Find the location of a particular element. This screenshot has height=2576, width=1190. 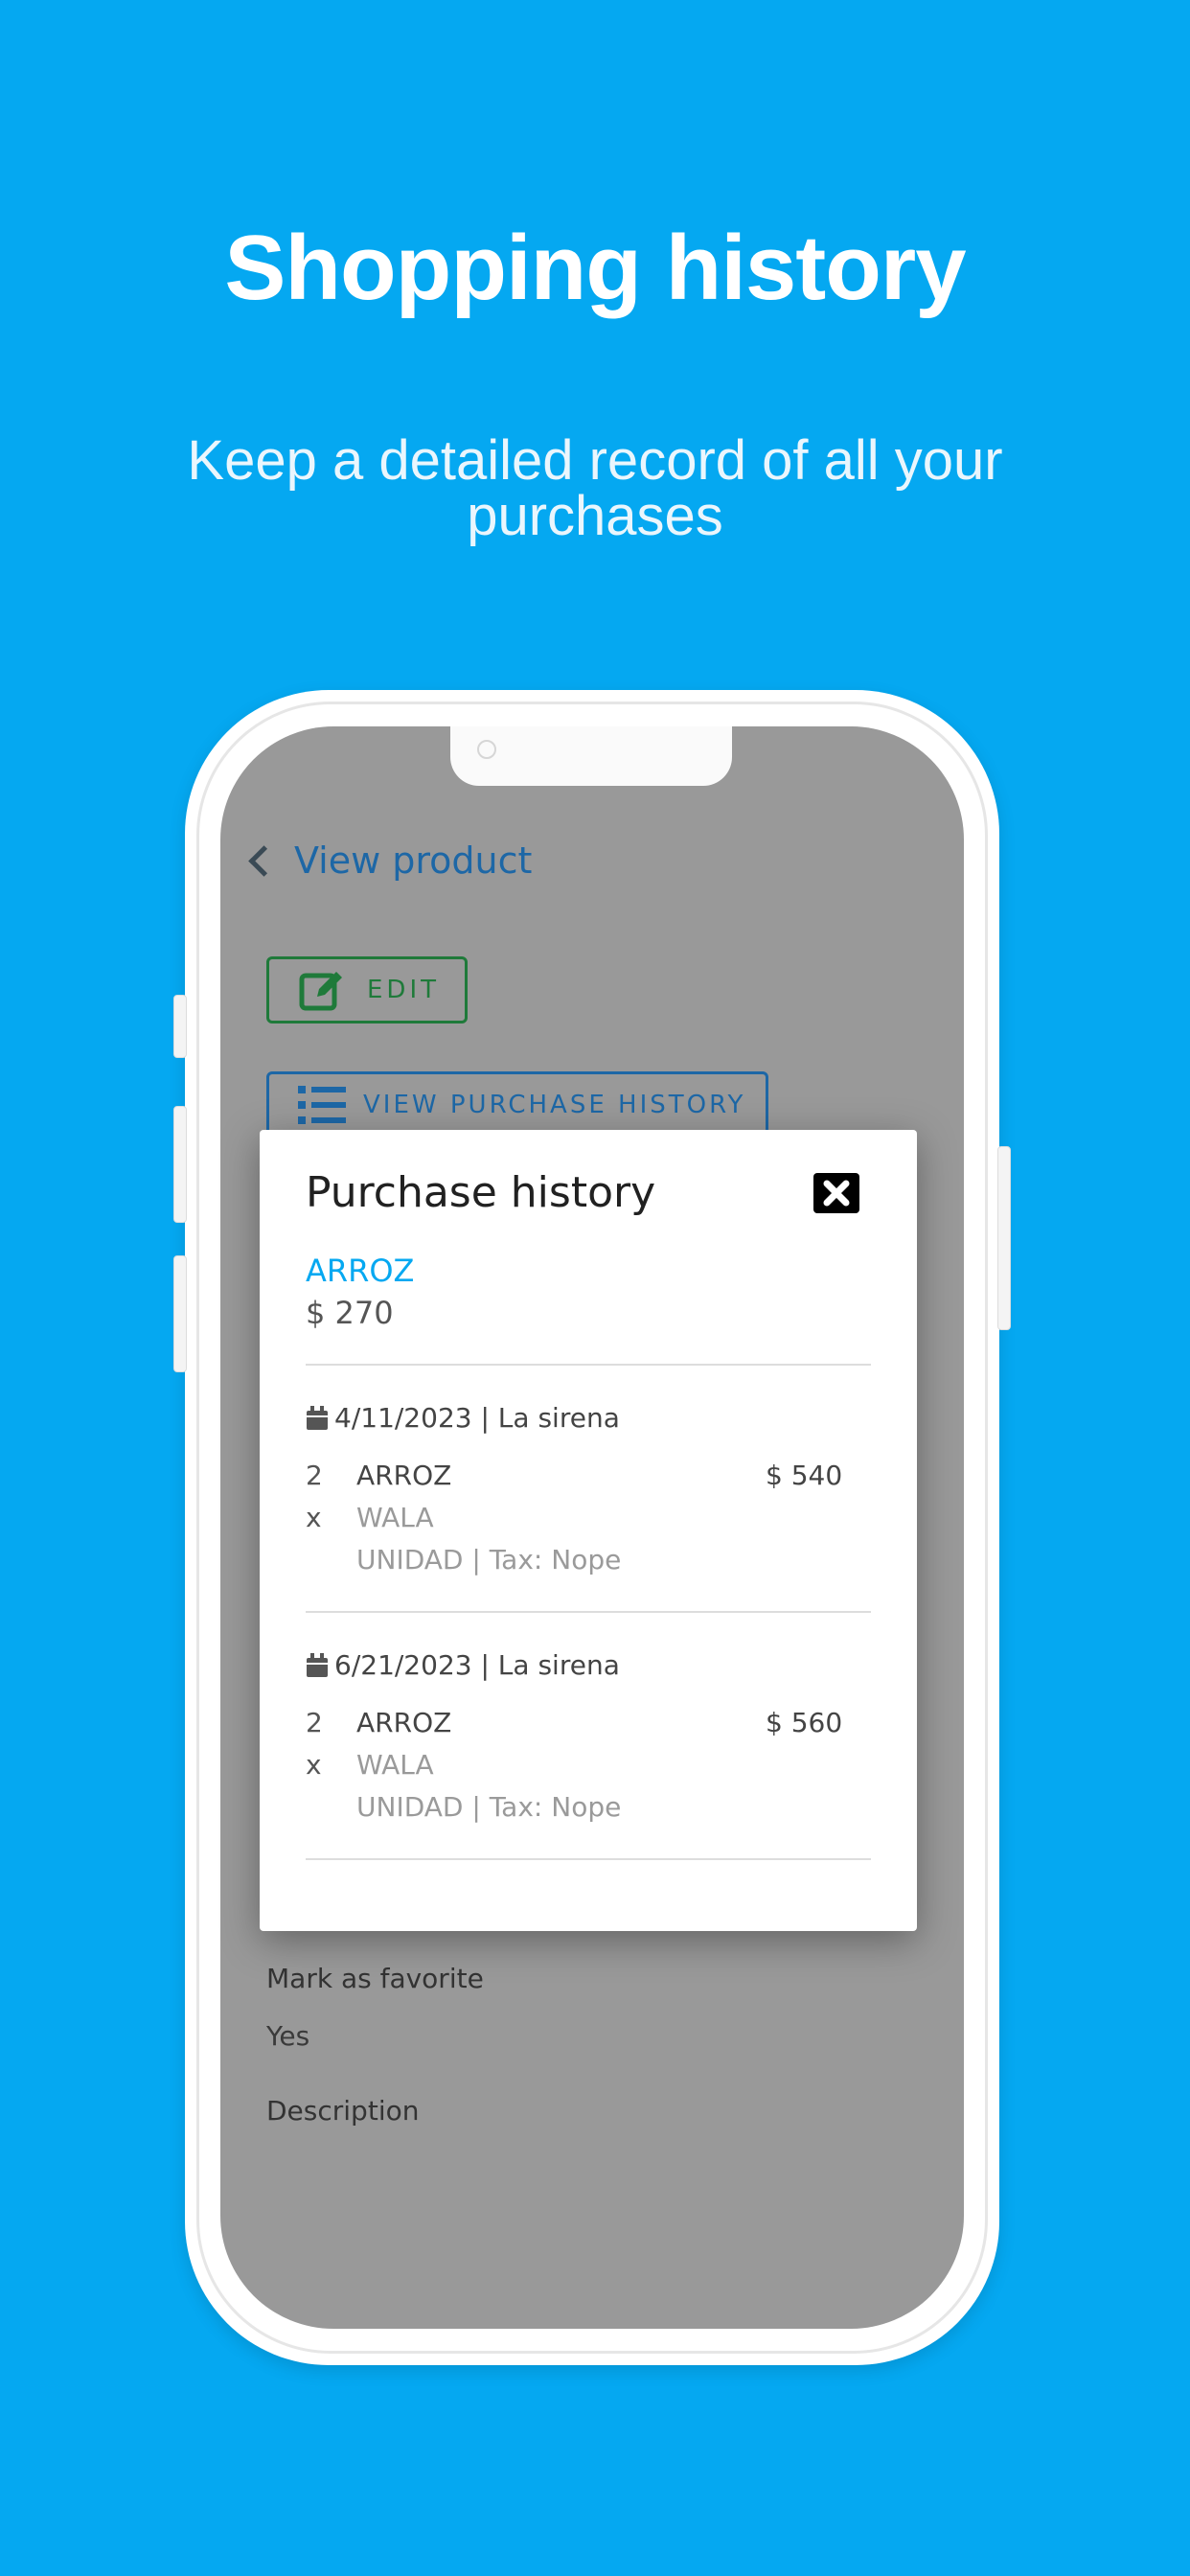

close-icon is located at coordinates (837, 1193).